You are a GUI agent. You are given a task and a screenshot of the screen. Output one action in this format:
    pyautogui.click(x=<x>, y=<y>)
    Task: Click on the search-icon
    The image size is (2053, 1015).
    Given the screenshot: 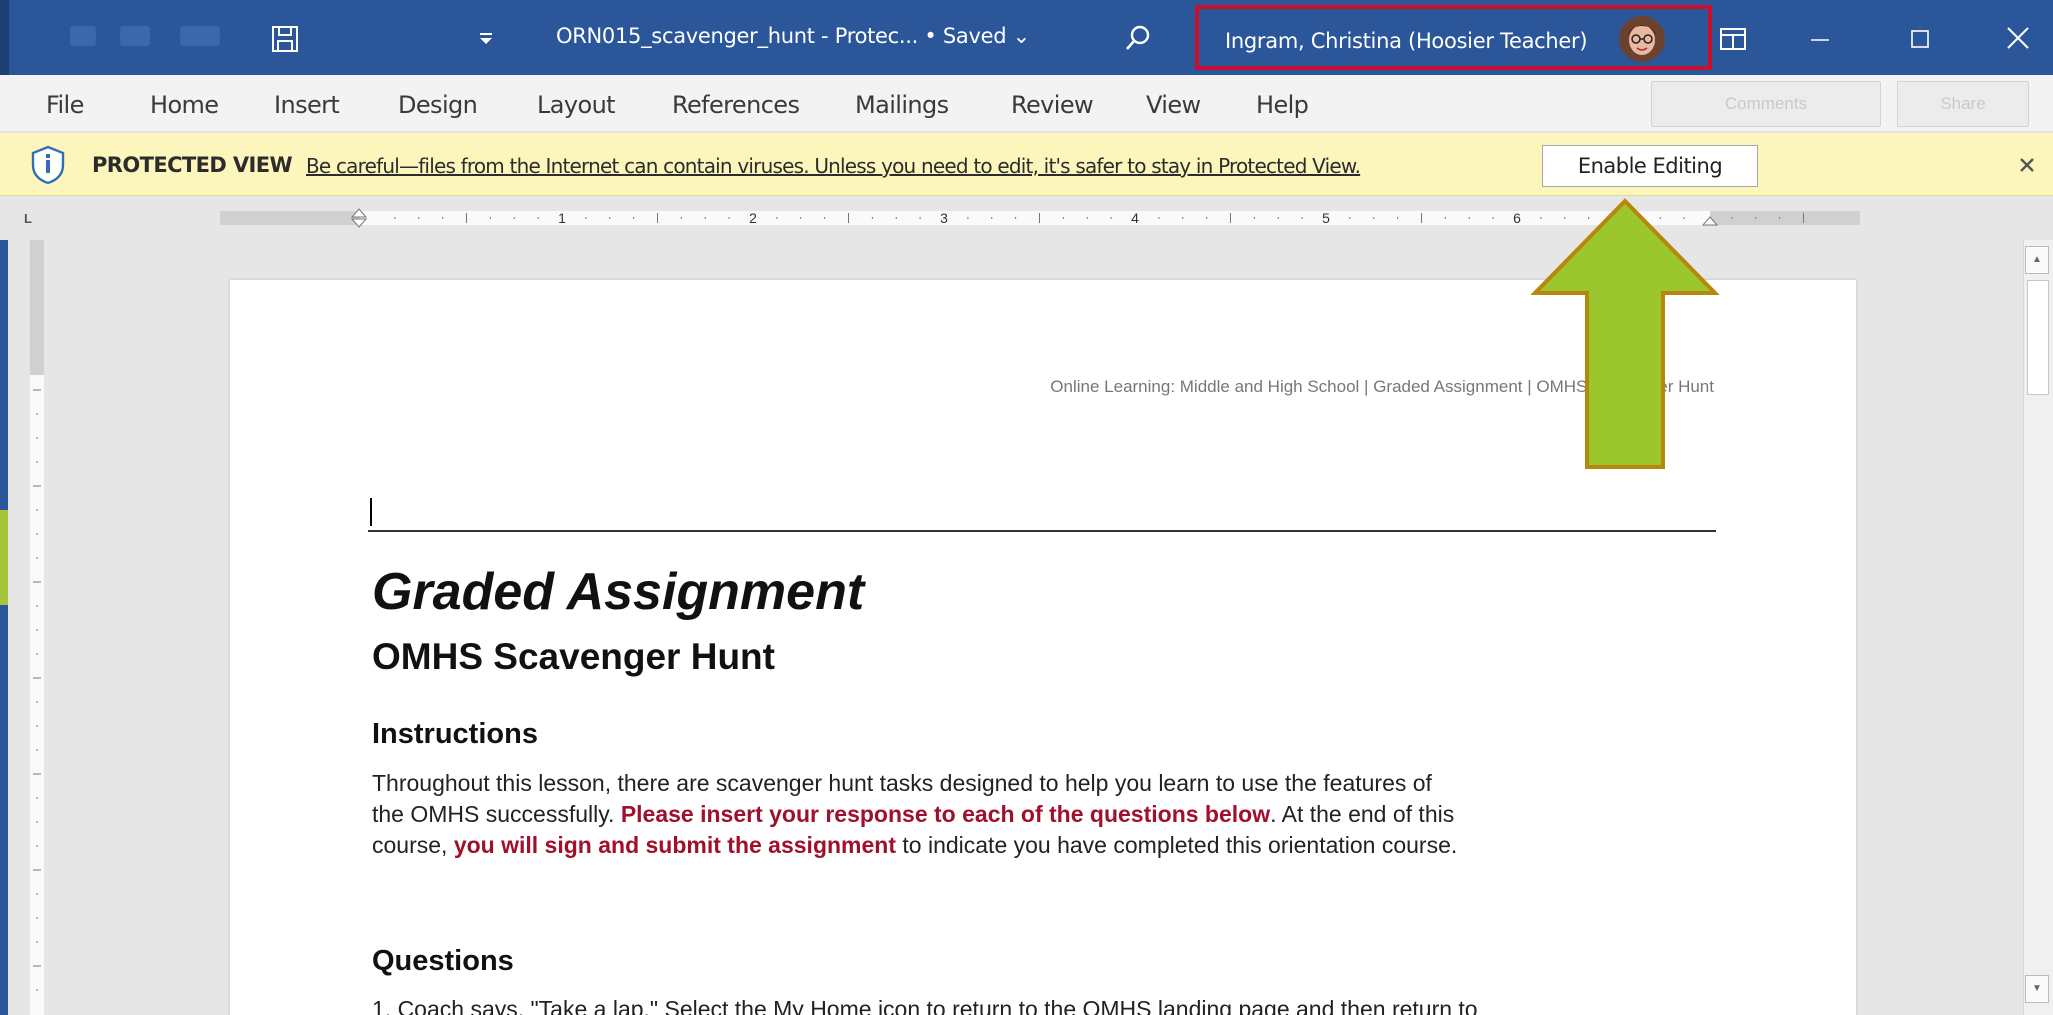 What is the action you would take?
    pyautogui.click(x=1138, y=38)
    